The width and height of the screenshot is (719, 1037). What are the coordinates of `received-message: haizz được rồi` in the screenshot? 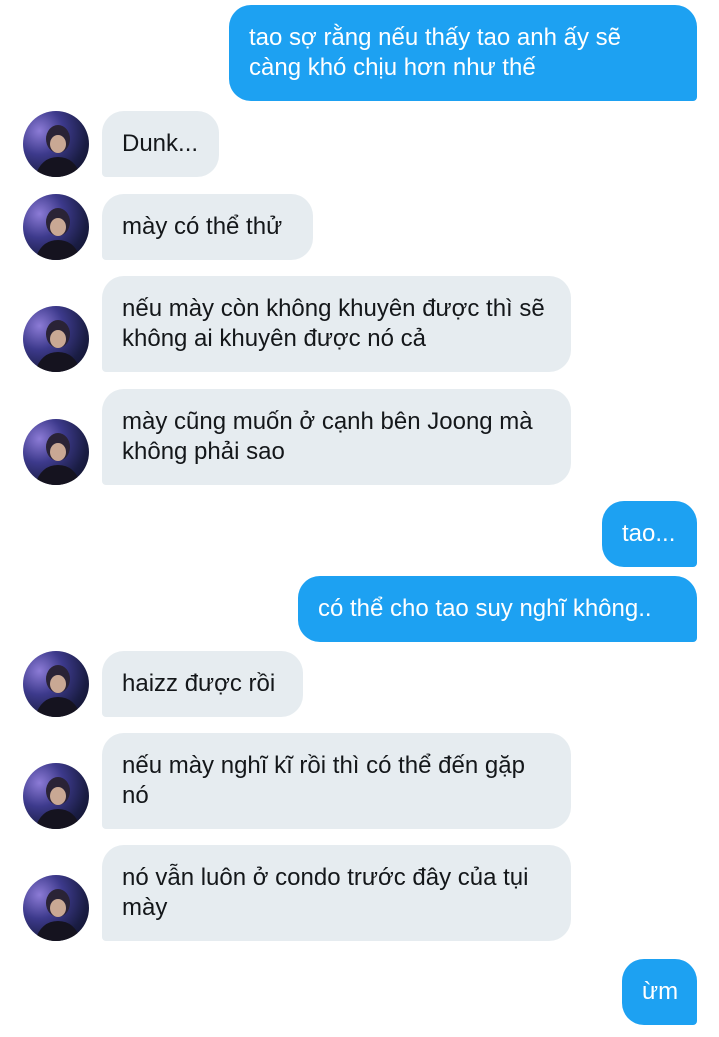 It's located at (202, 684).